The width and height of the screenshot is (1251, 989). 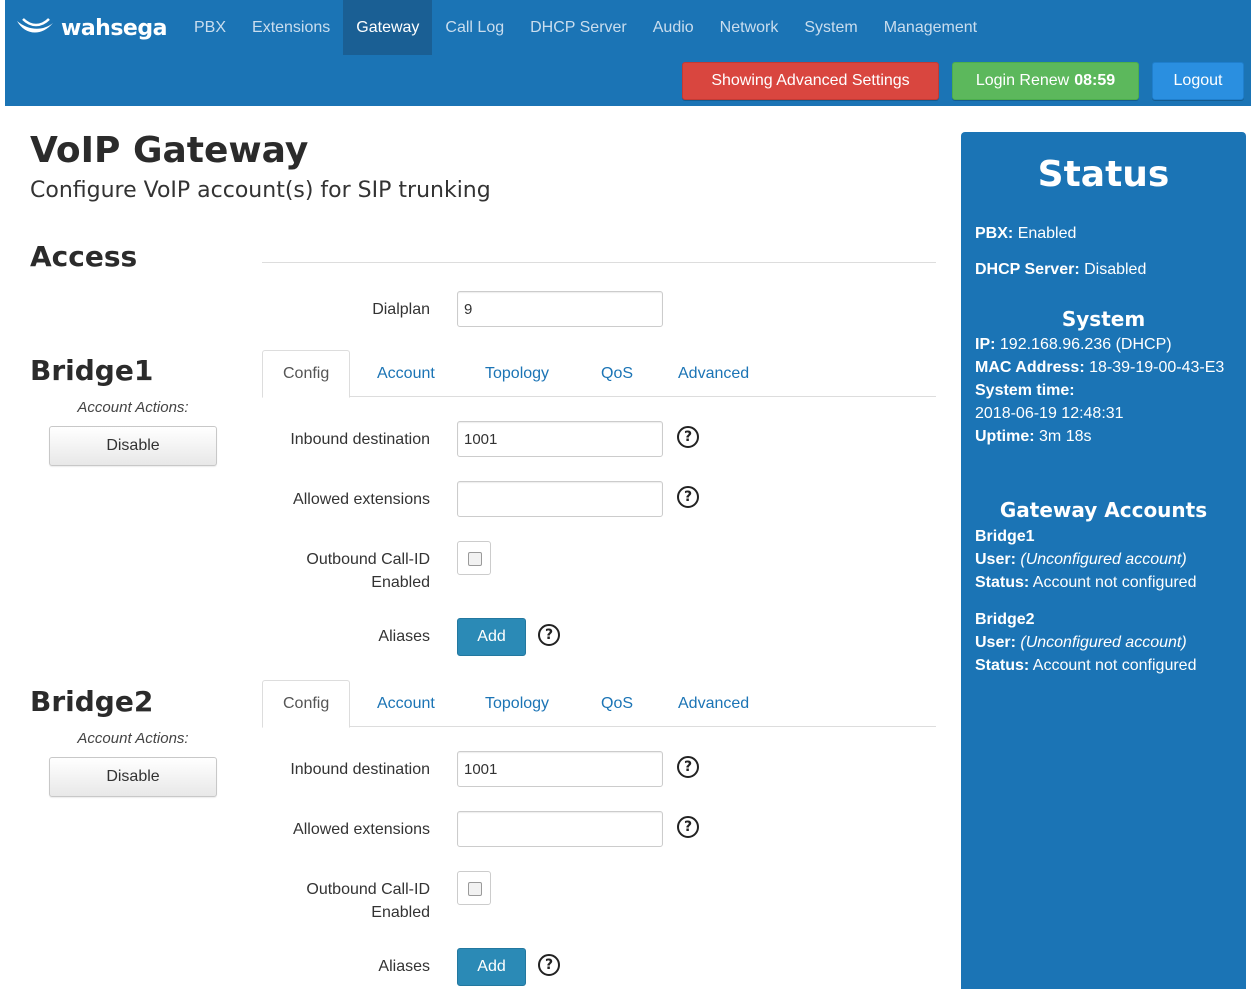 I want to click on bridge2-allowed-label: Allowed extensions, so click(x=361, y=829).